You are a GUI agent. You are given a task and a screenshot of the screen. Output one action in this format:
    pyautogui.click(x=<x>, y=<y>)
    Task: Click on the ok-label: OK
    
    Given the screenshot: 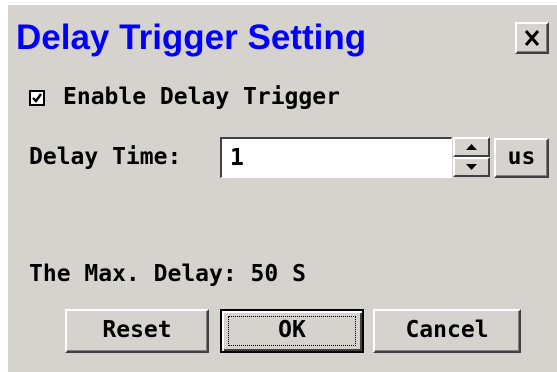 What is the action you would take?
    pyautogui.click(x=292, y=330)
    